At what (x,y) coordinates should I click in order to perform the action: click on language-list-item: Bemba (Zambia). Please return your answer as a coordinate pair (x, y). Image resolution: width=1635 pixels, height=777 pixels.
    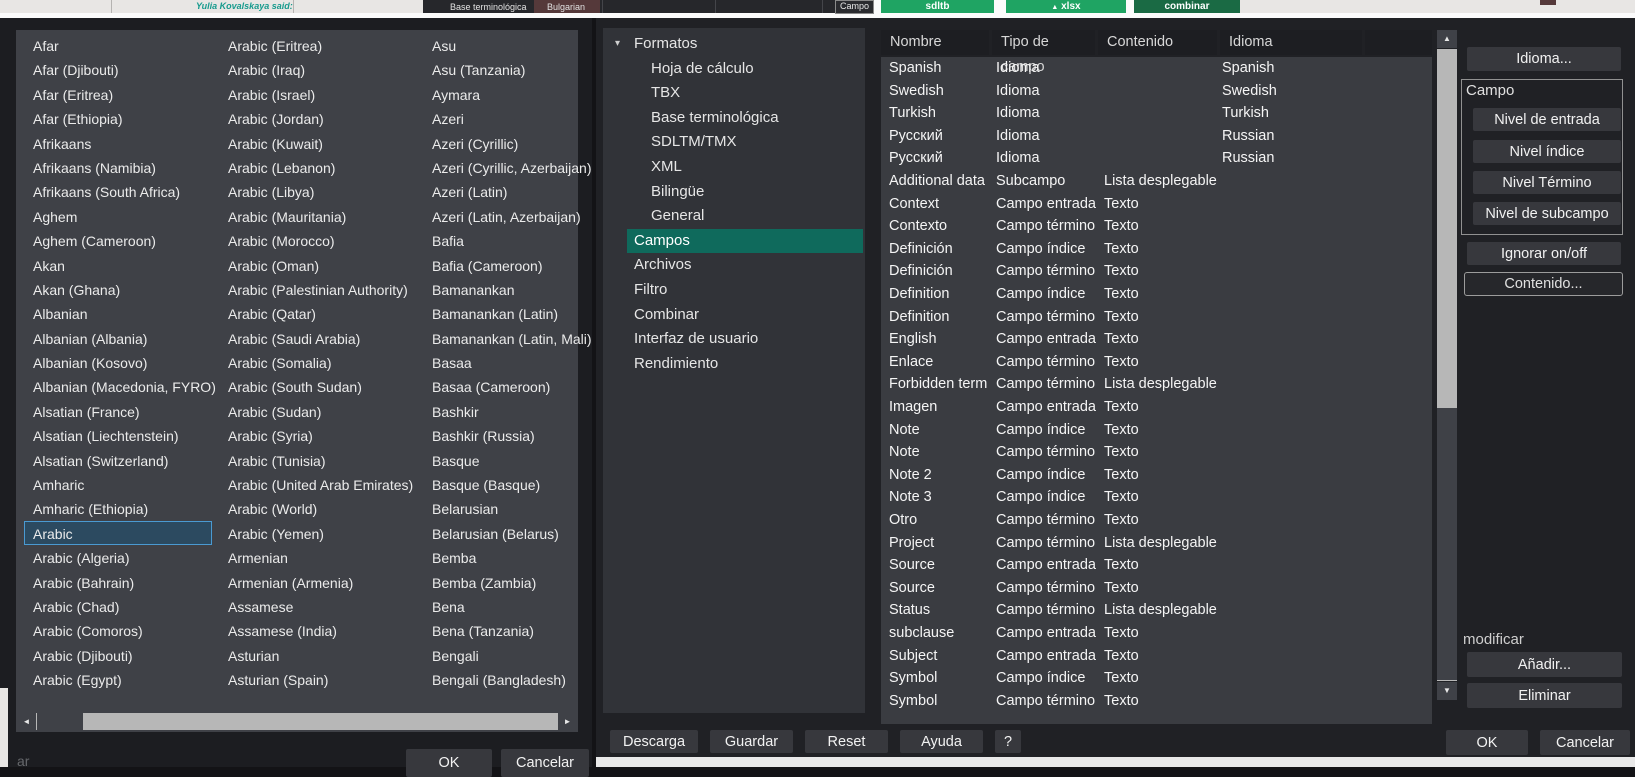
    Looking at the image, I should click on (499, 582).